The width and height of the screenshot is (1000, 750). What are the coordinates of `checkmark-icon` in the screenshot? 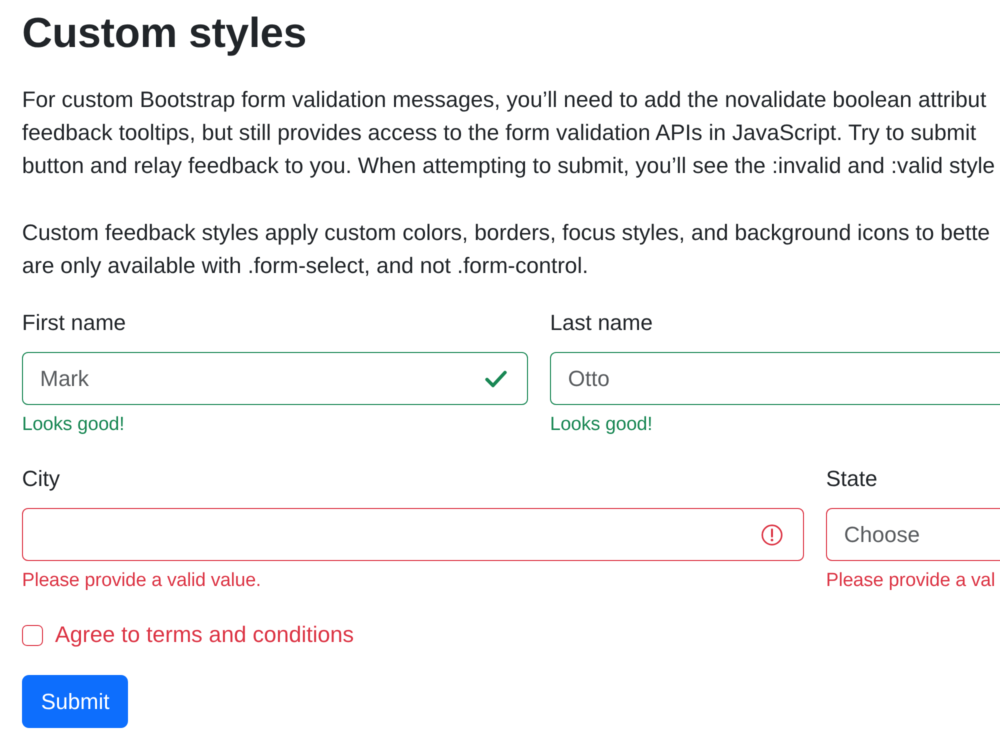 It's located at (496, 379).